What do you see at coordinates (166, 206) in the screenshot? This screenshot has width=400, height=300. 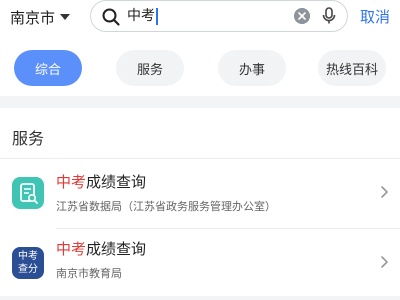 I see `result-subtitle: 江苏省数据局（江苏省政务服务管理办公室）` at bounding box center [166, 206].